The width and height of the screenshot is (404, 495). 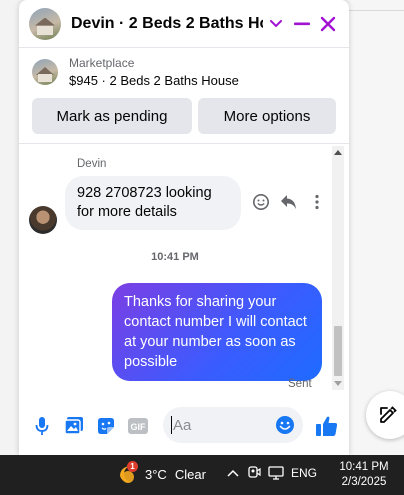 I want to click on chevron-down-icon, so click(x=276, y=24).